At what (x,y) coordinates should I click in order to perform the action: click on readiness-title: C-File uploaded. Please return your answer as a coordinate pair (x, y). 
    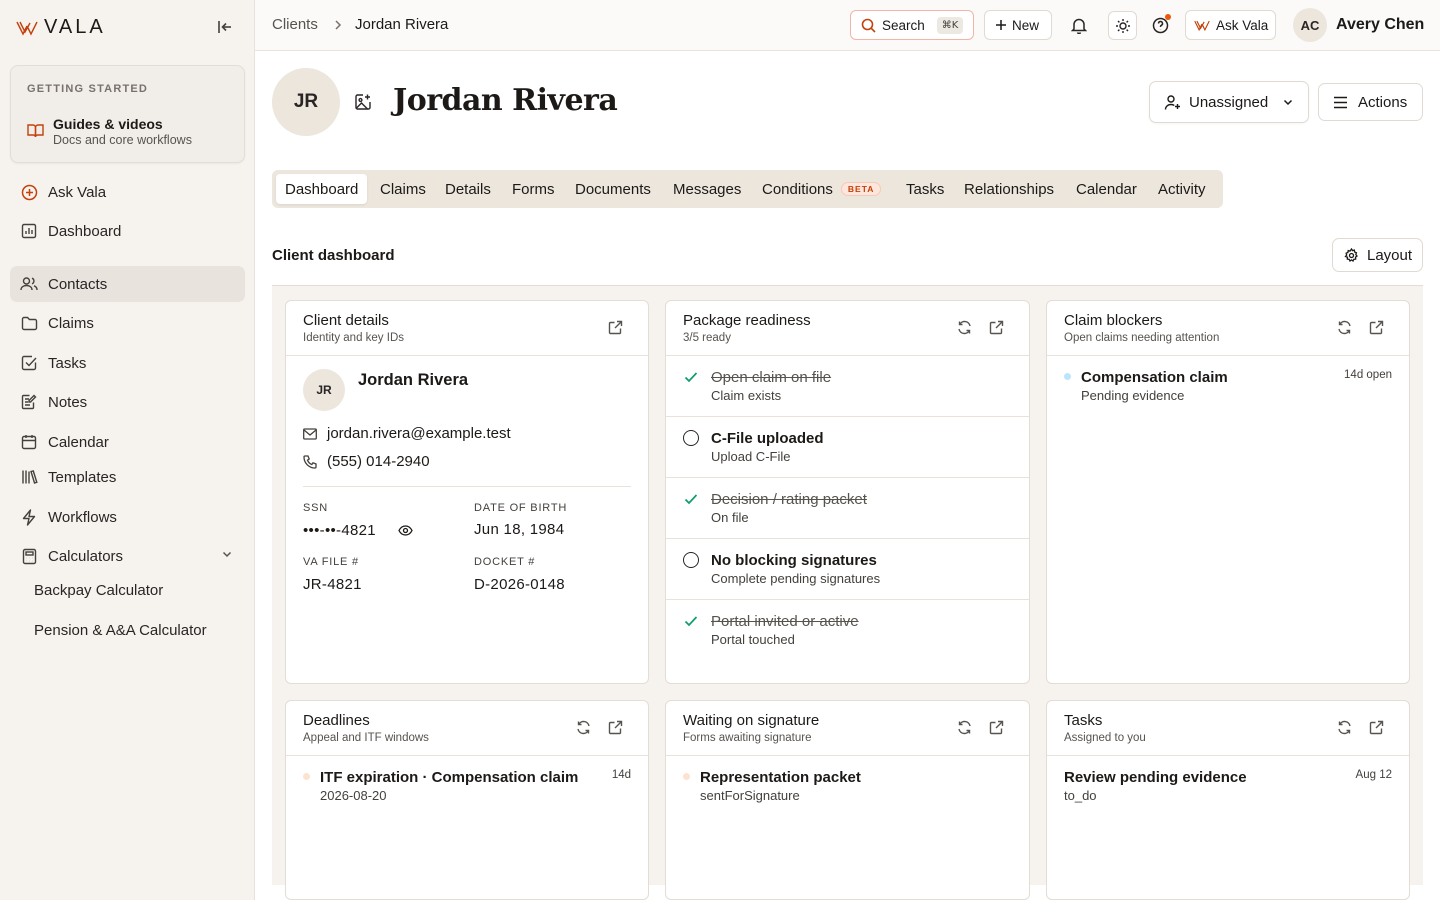
    Looking at the image, I should click on (767, 438).